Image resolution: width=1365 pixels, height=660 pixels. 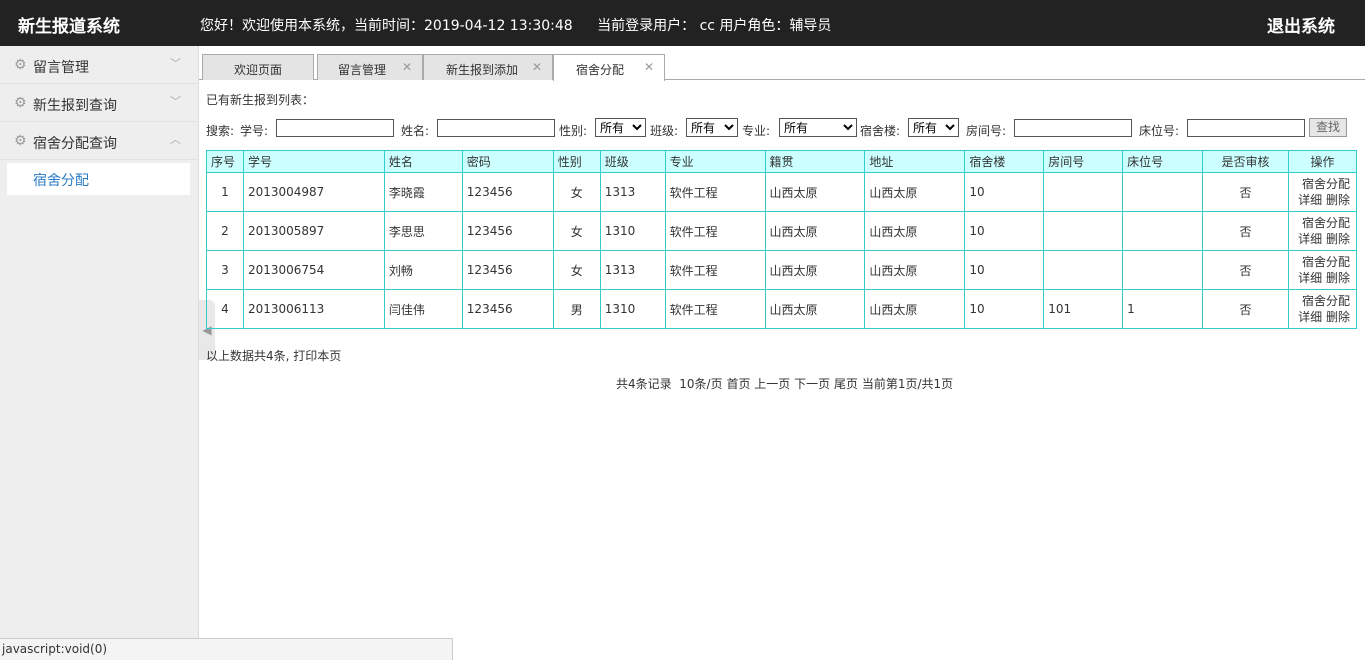 I want to click on col-header: 操作, so click(x=1322, y=161).